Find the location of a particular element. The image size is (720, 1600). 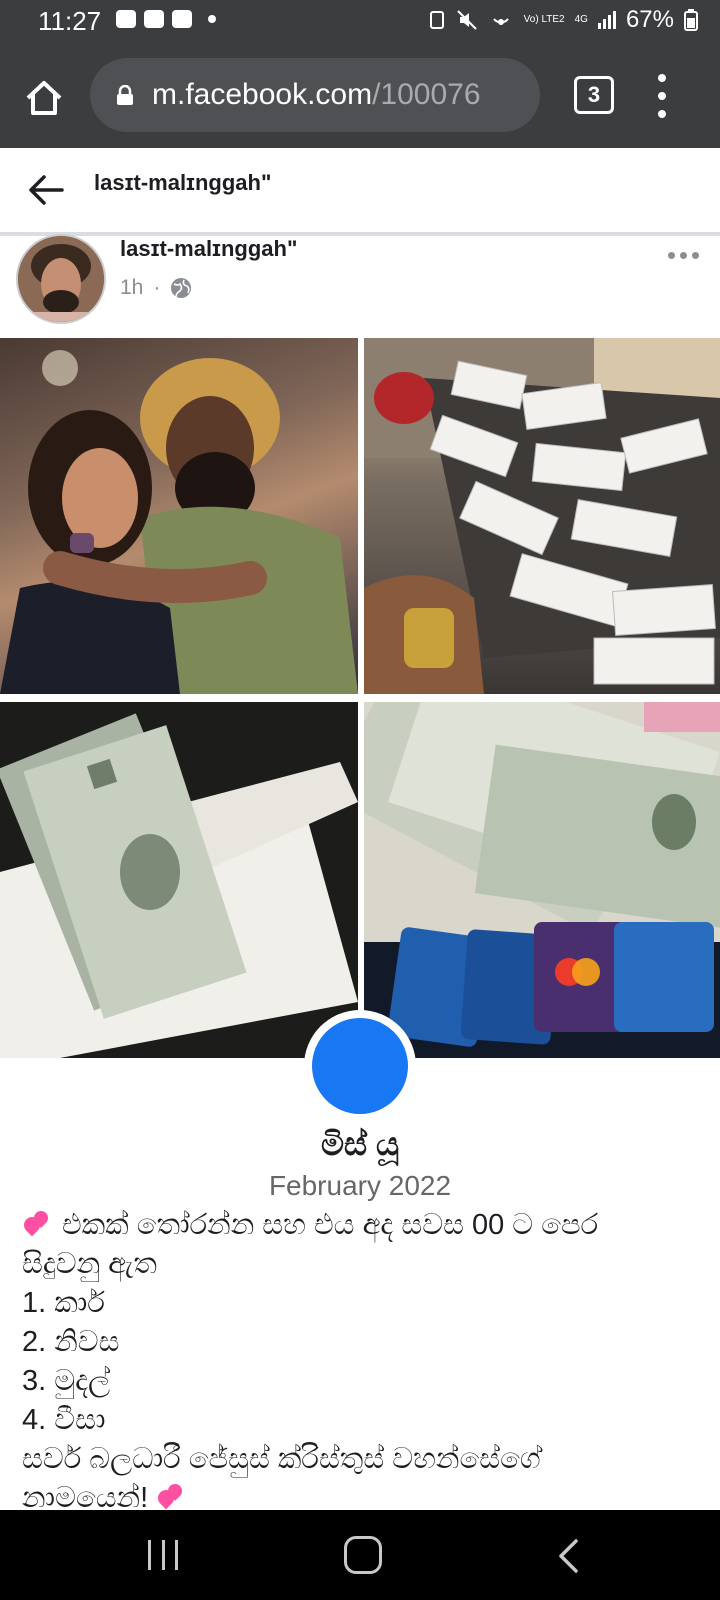

author-avatar is located at coordinates (61, 279).